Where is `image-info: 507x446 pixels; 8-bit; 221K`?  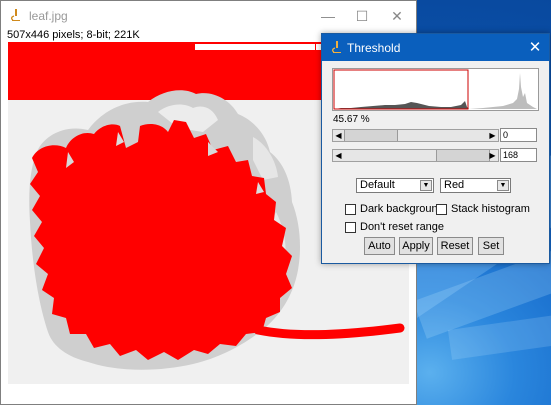
image-info: 507x446 pixels; 8-bit; 221K is located at coordinates (73, 35).